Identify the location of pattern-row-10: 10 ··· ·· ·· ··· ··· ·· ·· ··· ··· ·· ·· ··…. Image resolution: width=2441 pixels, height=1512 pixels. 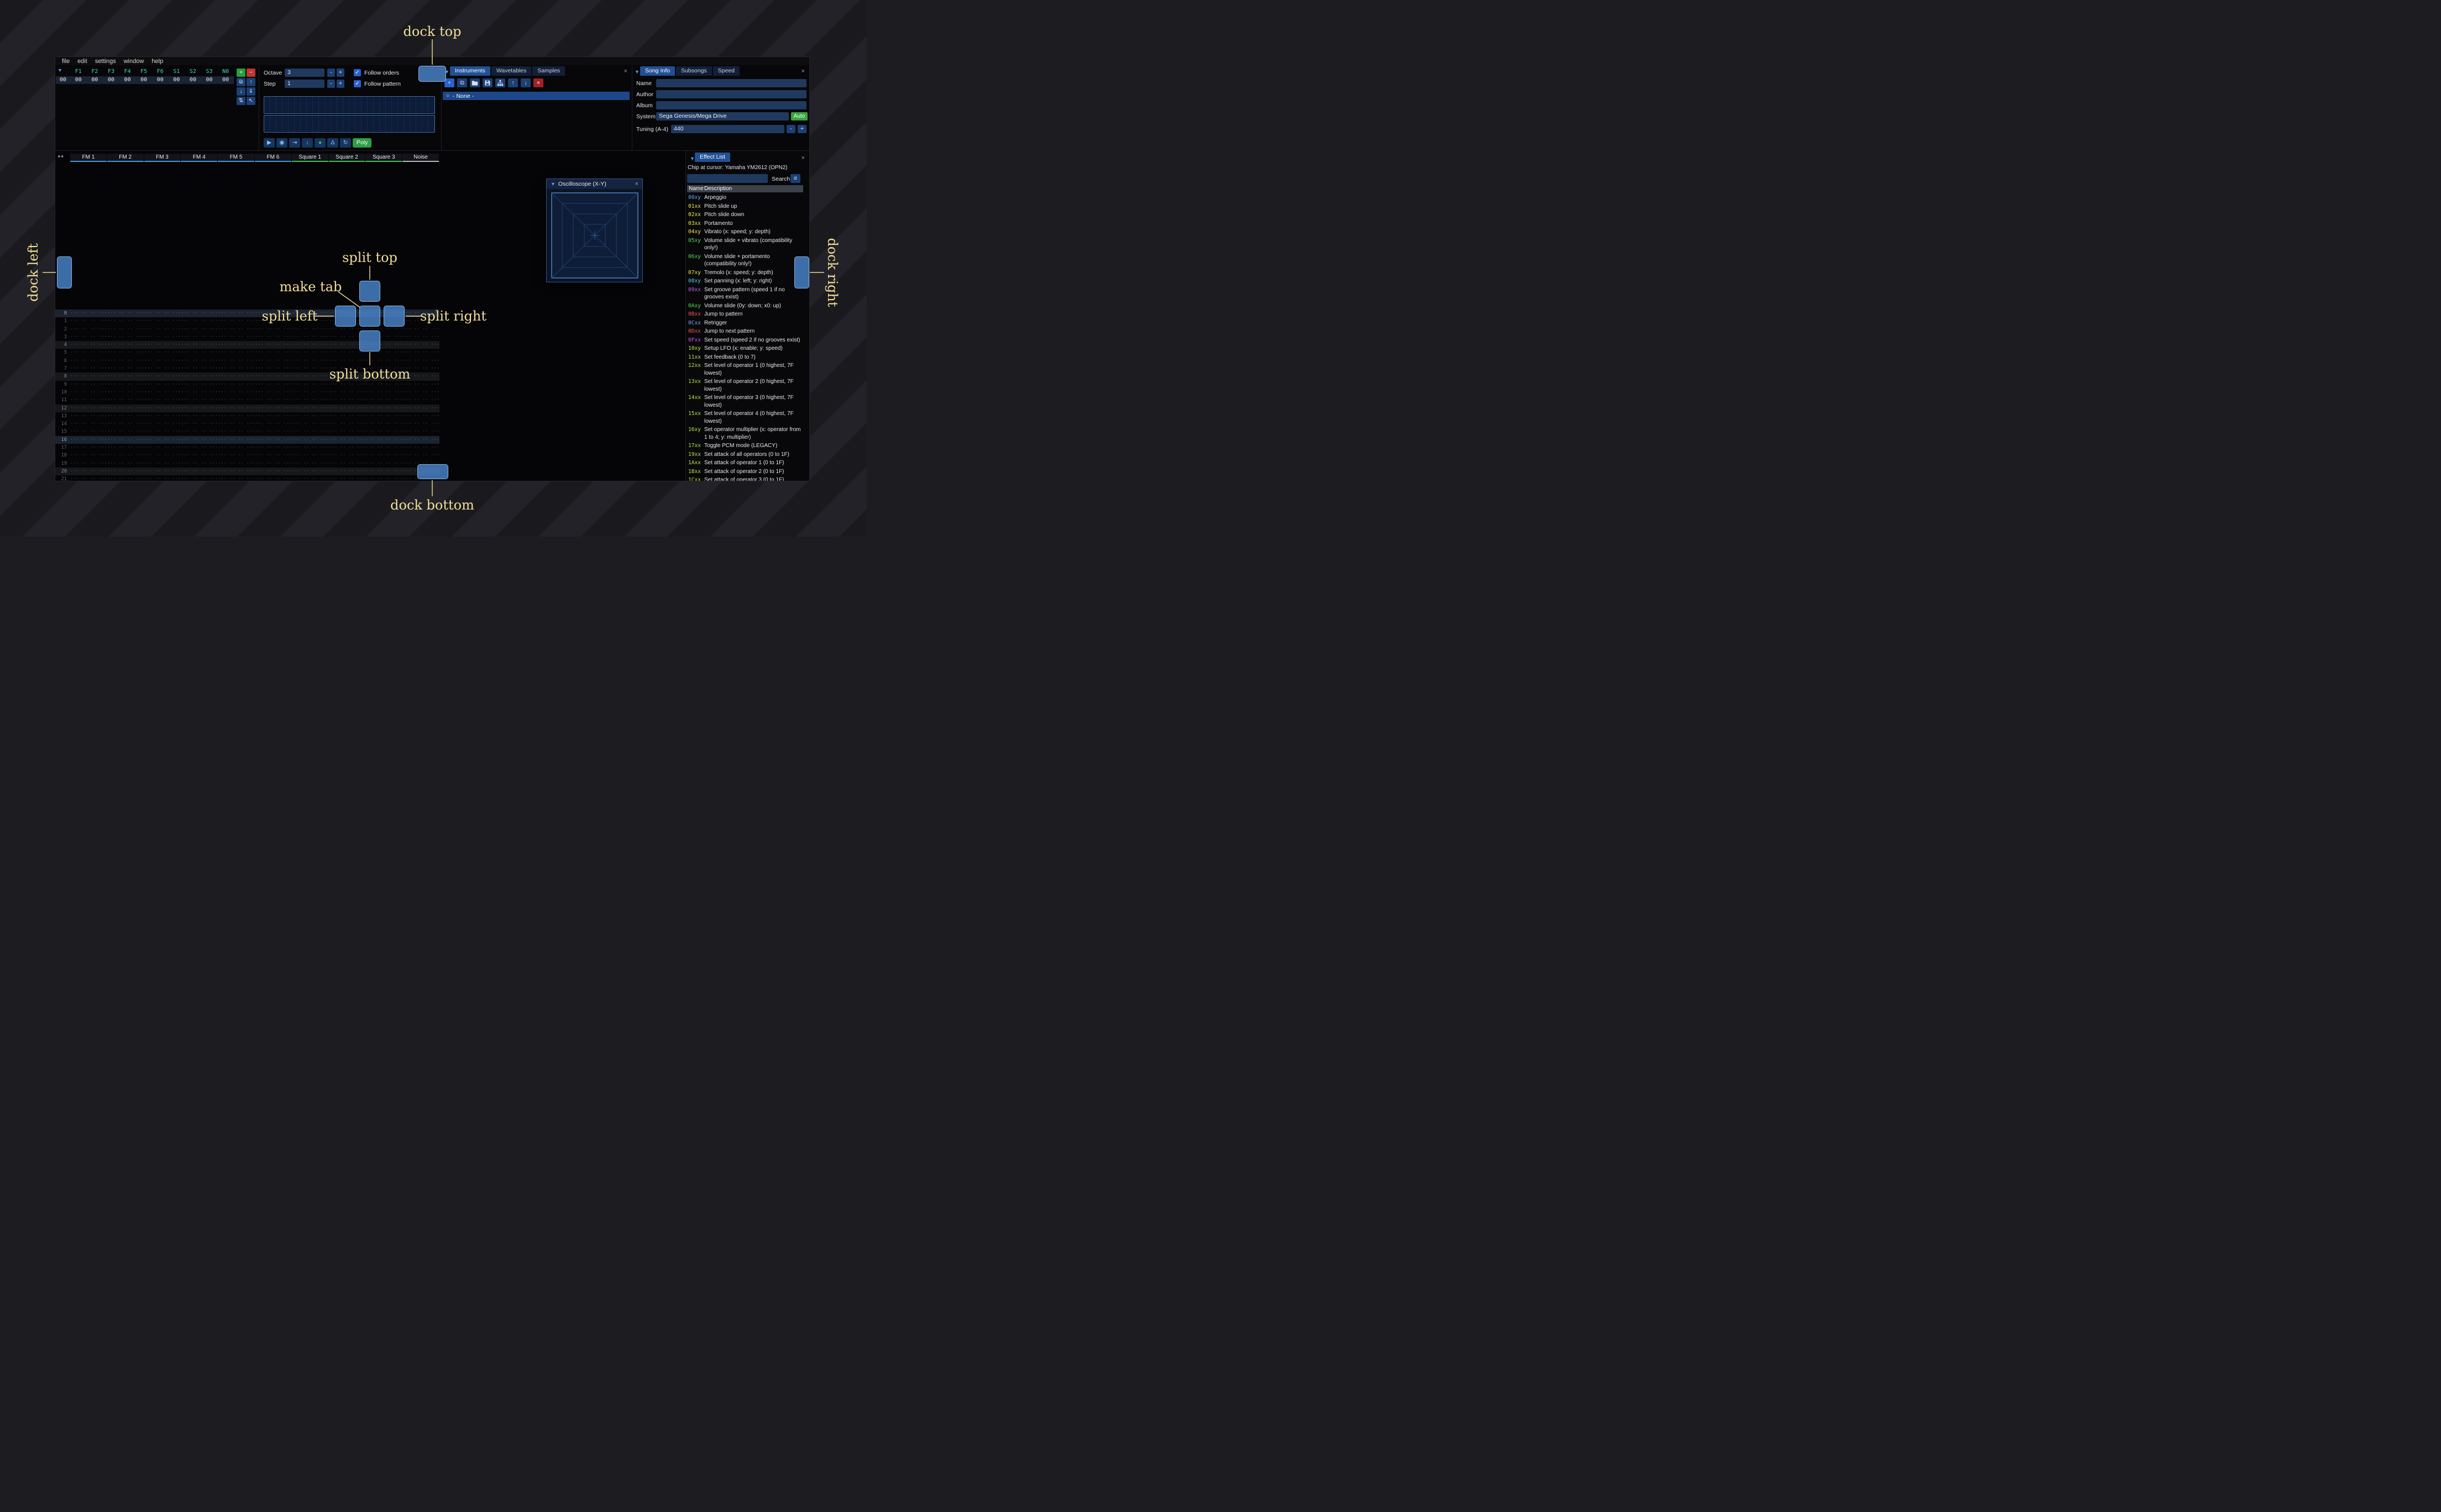
(247, 393).